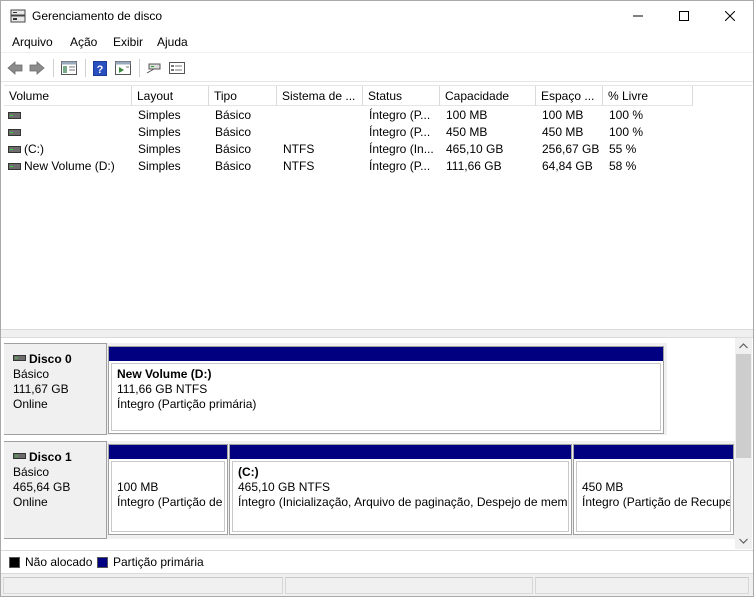 The image size is (754, 597). I want to click on column-header-capacidade: Capacidade, so click(488, 96).